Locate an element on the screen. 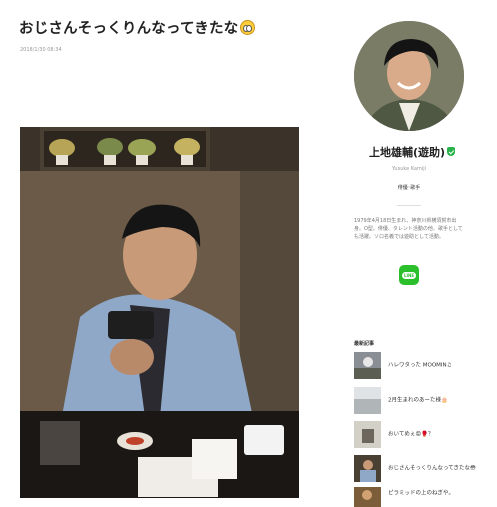  recent-post-item: ハレワタった MOOMIN♫ is located at coordinates (419, 365).